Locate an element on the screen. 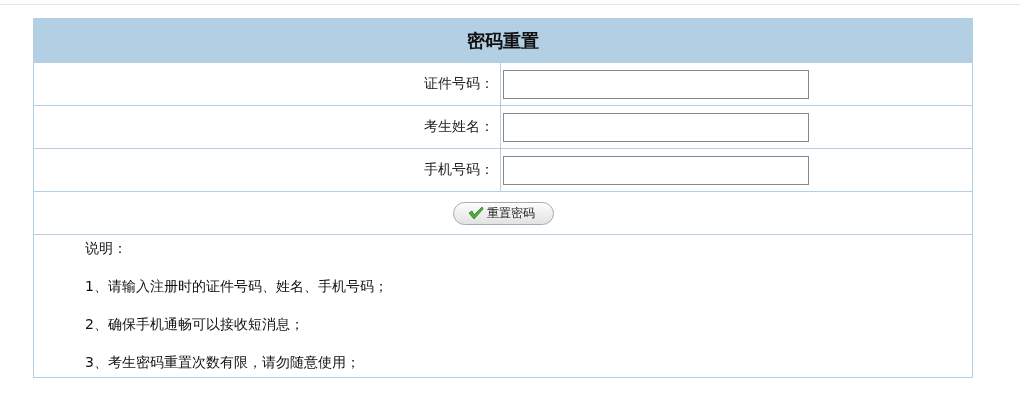 This screenshot has width=1020, height=417. field-label: 证件号码： is located at coordinates (267, 84).